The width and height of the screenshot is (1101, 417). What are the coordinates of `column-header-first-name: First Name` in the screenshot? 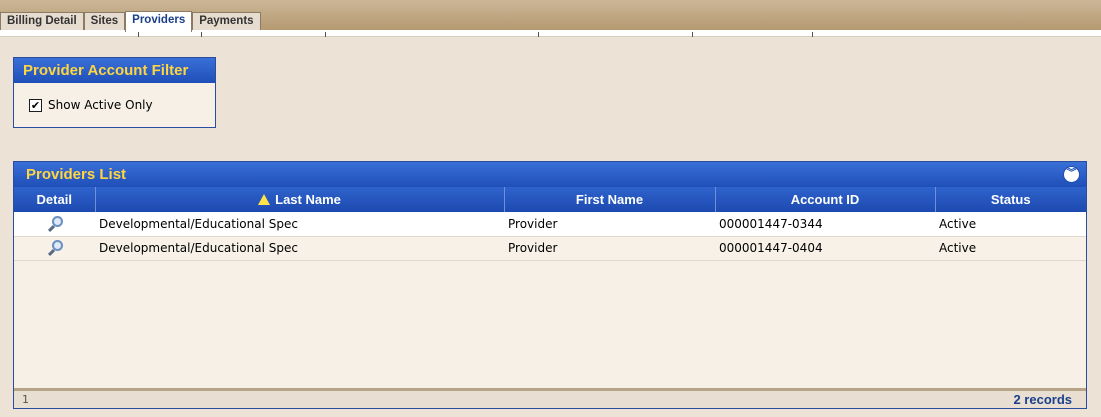 It's located at (610, 199).